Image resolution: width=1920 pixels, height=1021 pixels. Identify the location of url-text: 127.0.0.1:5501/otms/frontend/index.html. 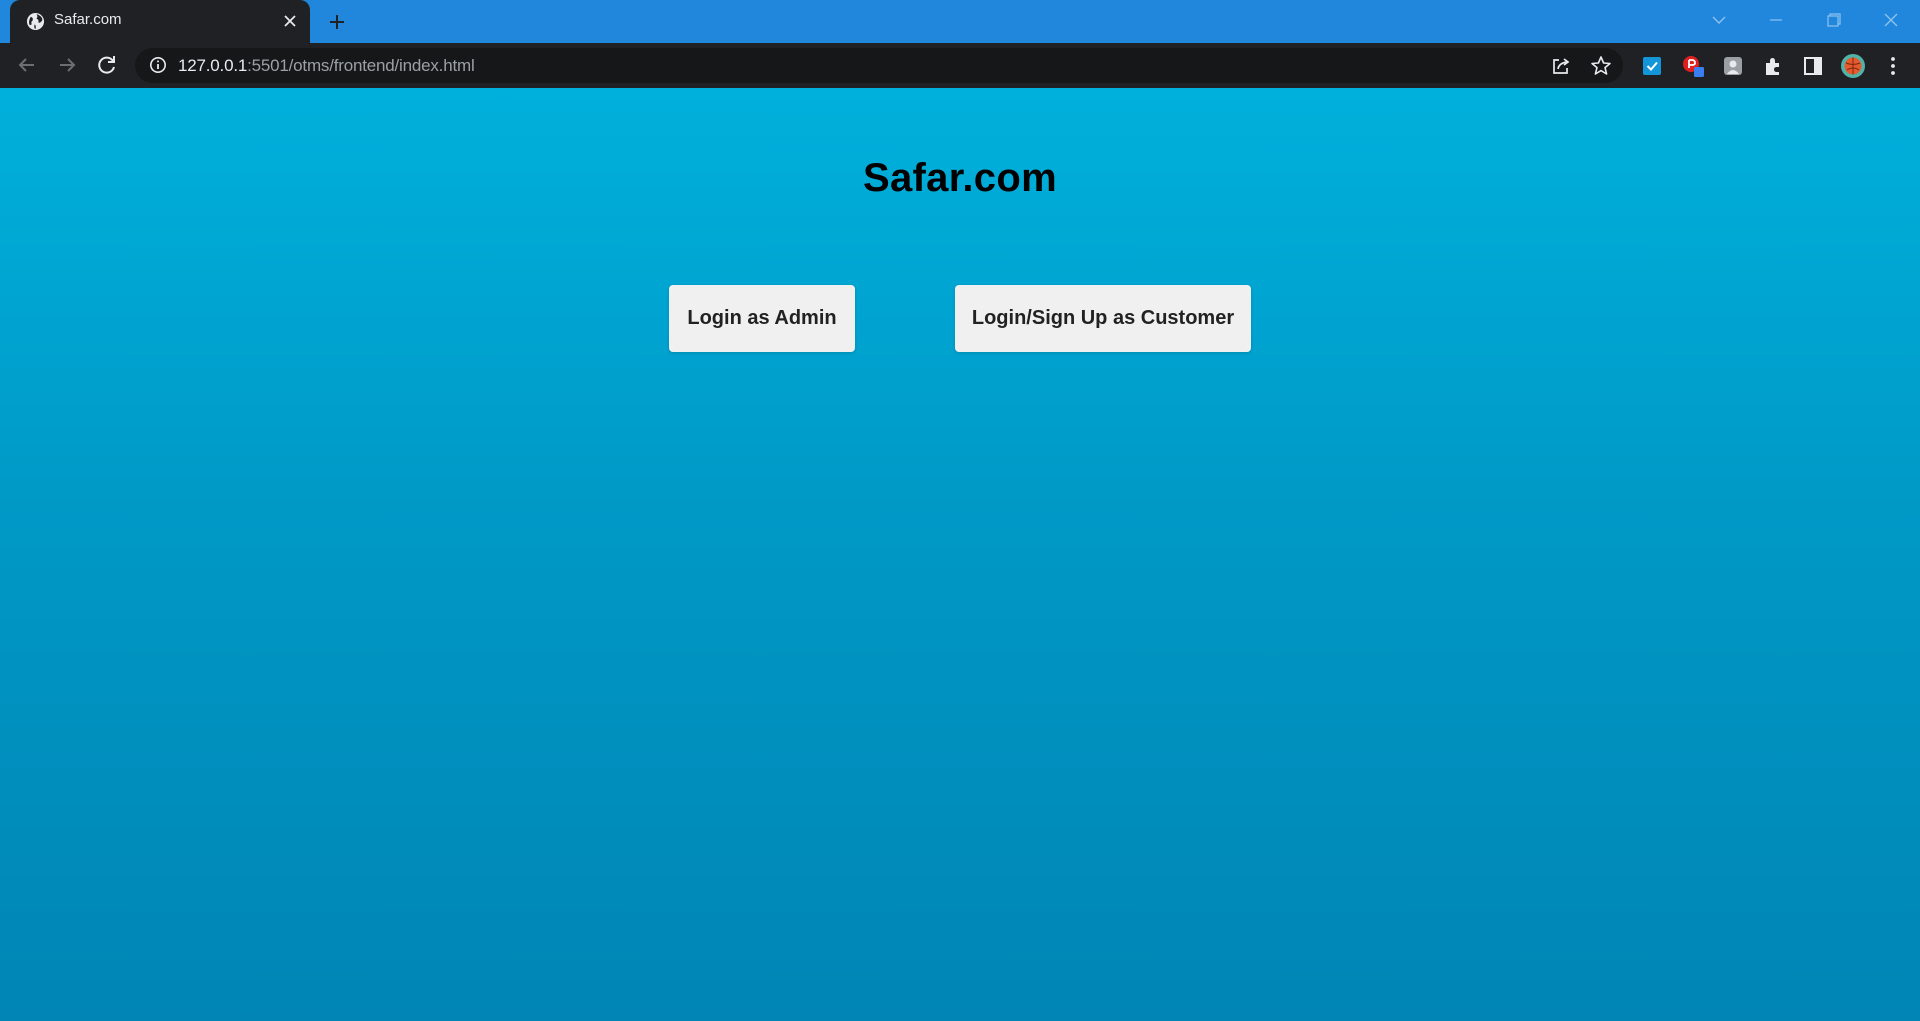
(326, 66).